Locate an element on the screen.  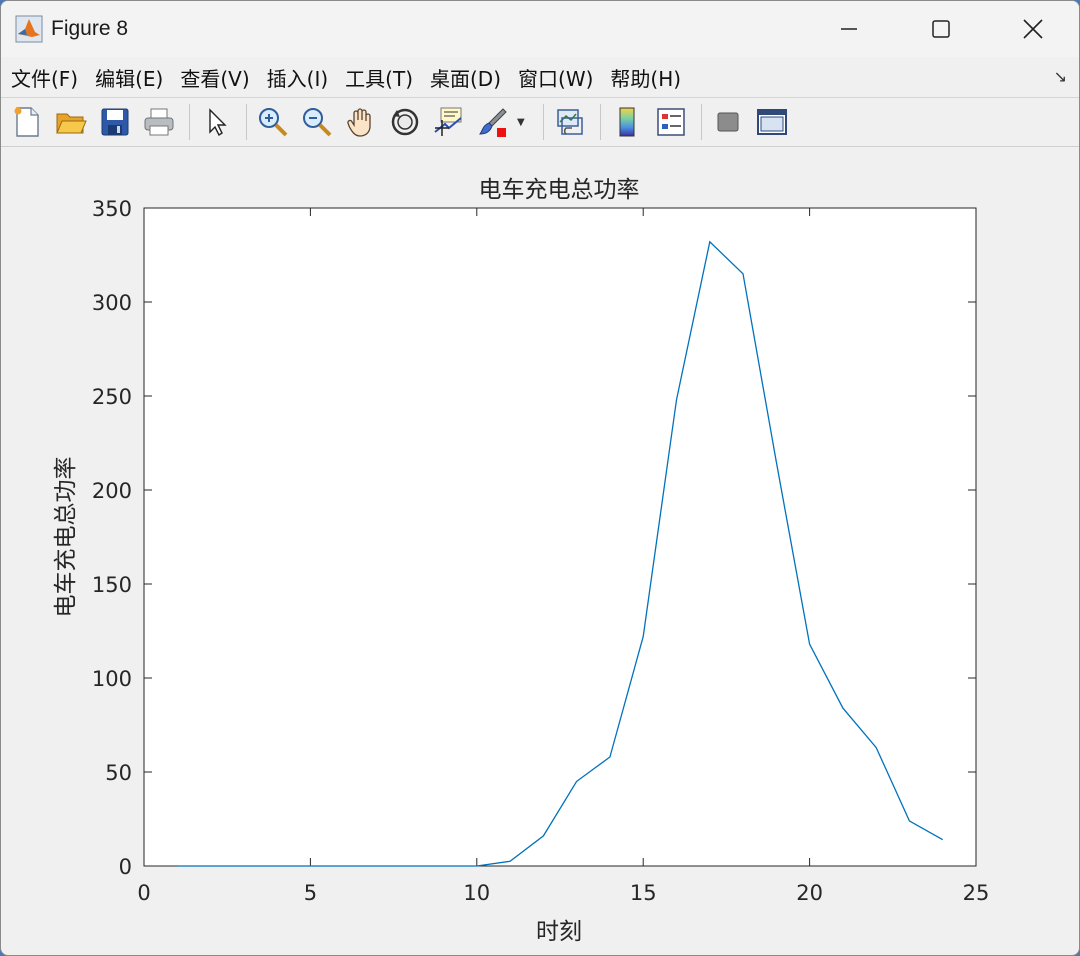
link-plot-button is located at coordinates (570, 122).